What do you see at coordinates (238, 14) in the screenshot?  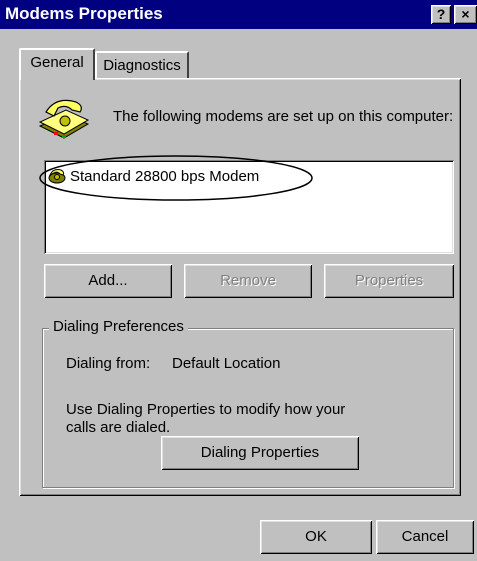 I see `title-bar: Modems Properties ? ×` at bounding box center [238, 14].